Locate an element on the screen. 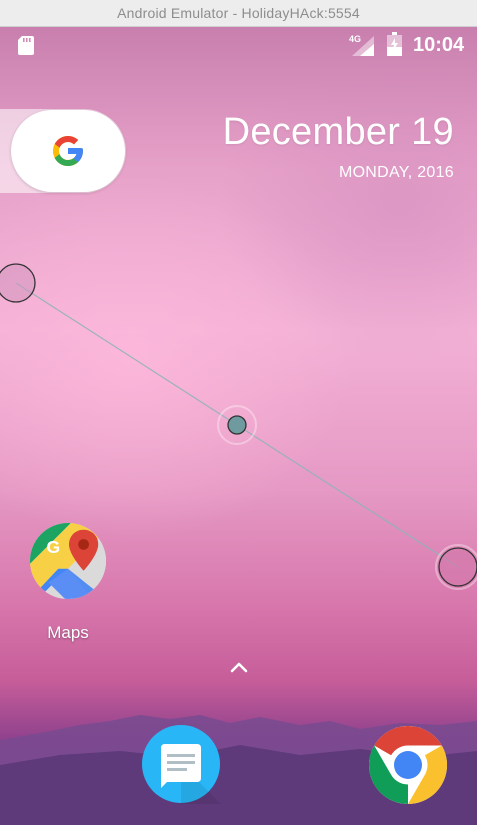 Image resolution: width=477 pixels, height=825 pixels. chevron-up-icon is located at coordinates (239, 667).